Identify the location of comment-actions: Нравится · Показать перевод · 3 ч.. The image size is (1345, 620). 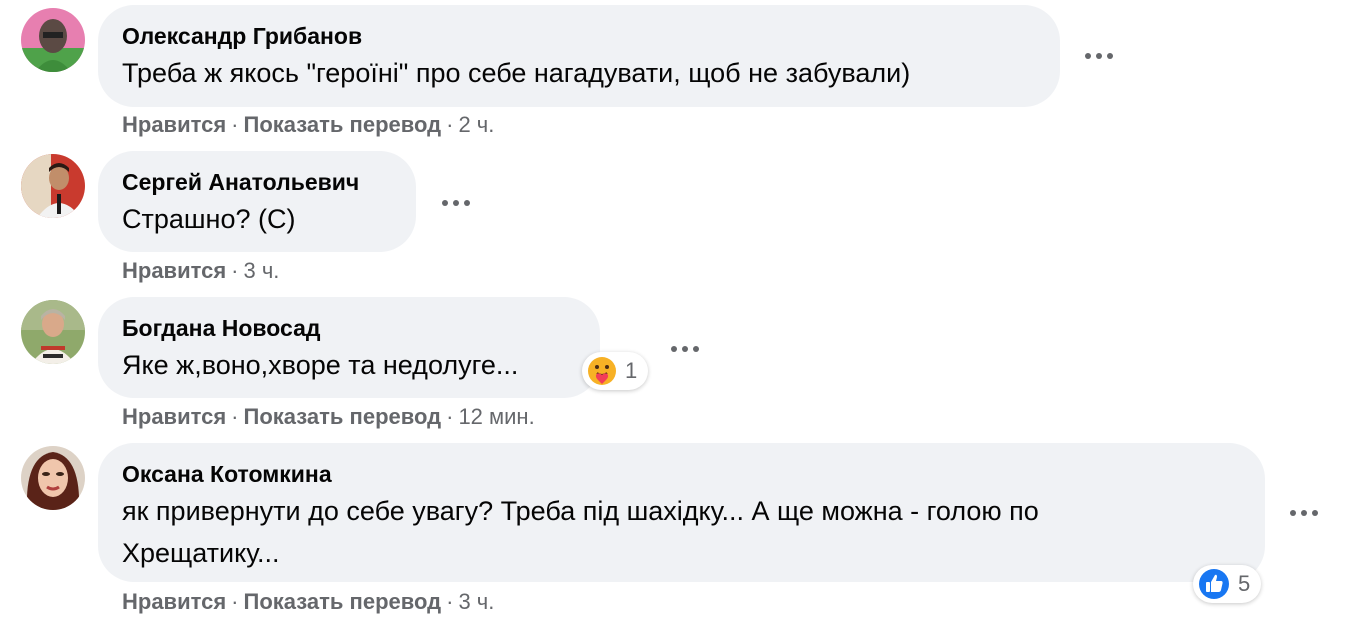
(308, 602).